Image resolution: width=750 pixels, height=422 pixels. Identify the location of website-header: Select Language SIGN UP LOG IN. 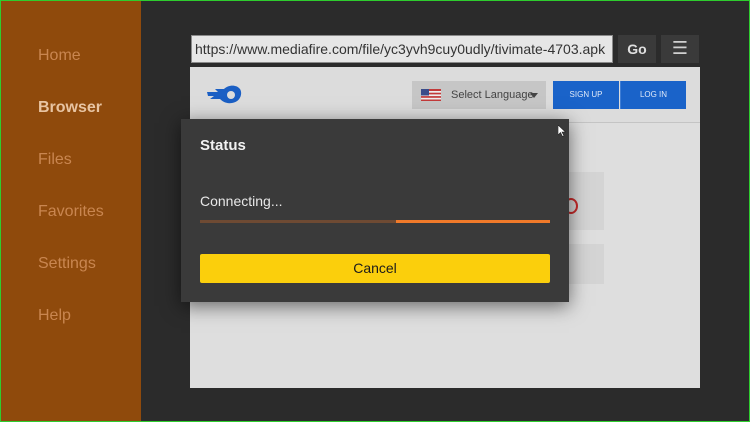
(445, 95).